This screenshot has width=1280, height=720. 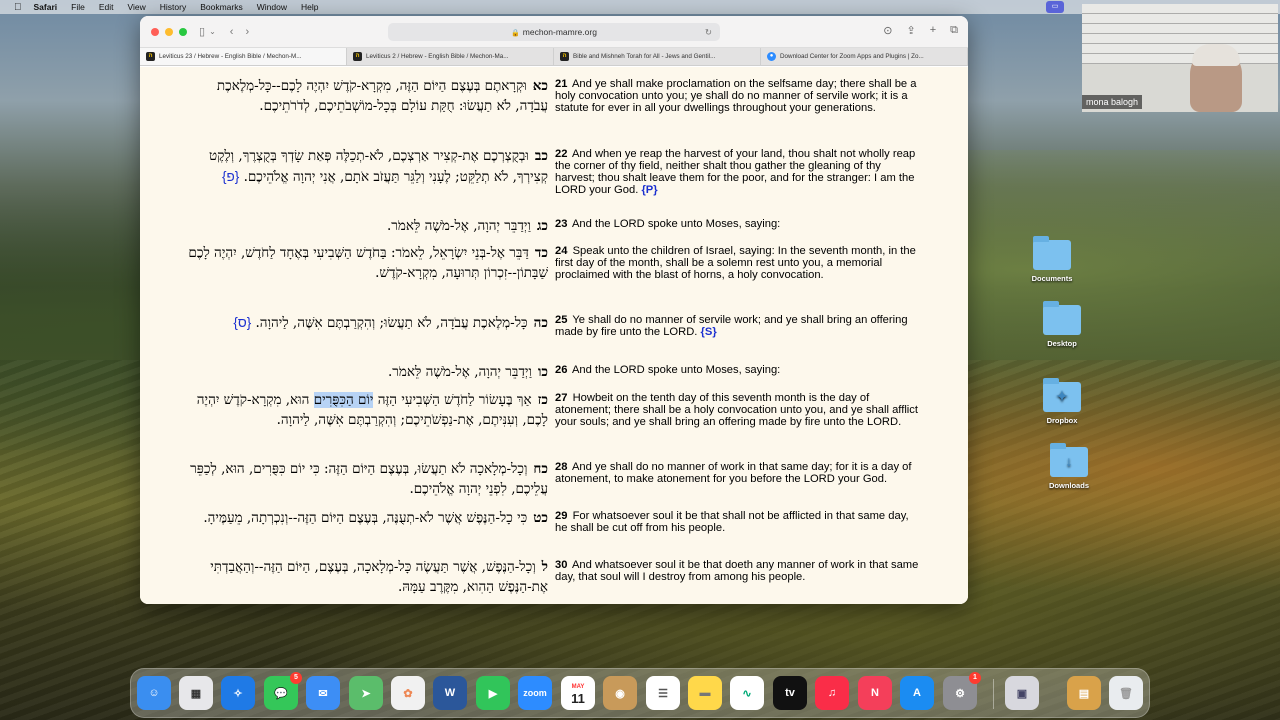 I want to click on minimize-window-button, so click(x=169, y=31).